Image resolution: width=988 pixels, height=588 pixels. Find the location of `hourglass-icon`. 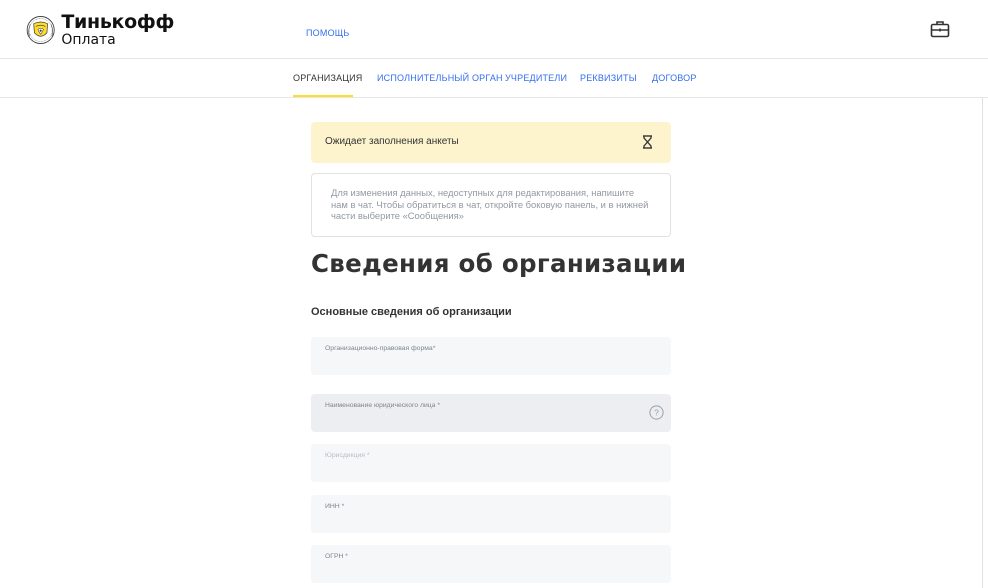

hourglass-icon is located at coordinates (647, 142).